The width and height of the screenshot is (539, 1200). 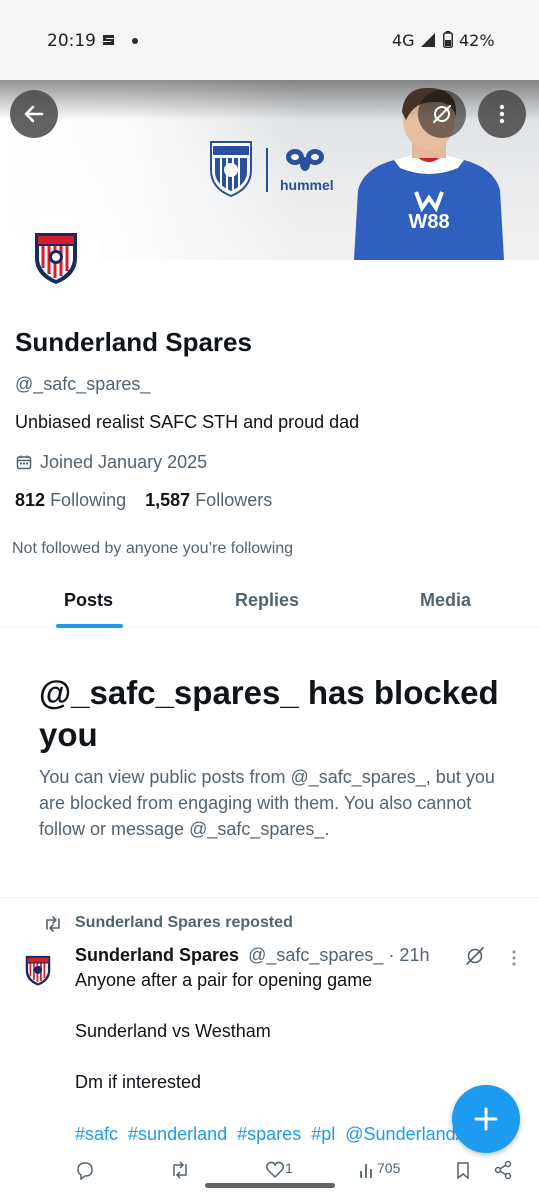 I want to click on post-text-line-3: Dm if interested, so click(x=138, y=1082).